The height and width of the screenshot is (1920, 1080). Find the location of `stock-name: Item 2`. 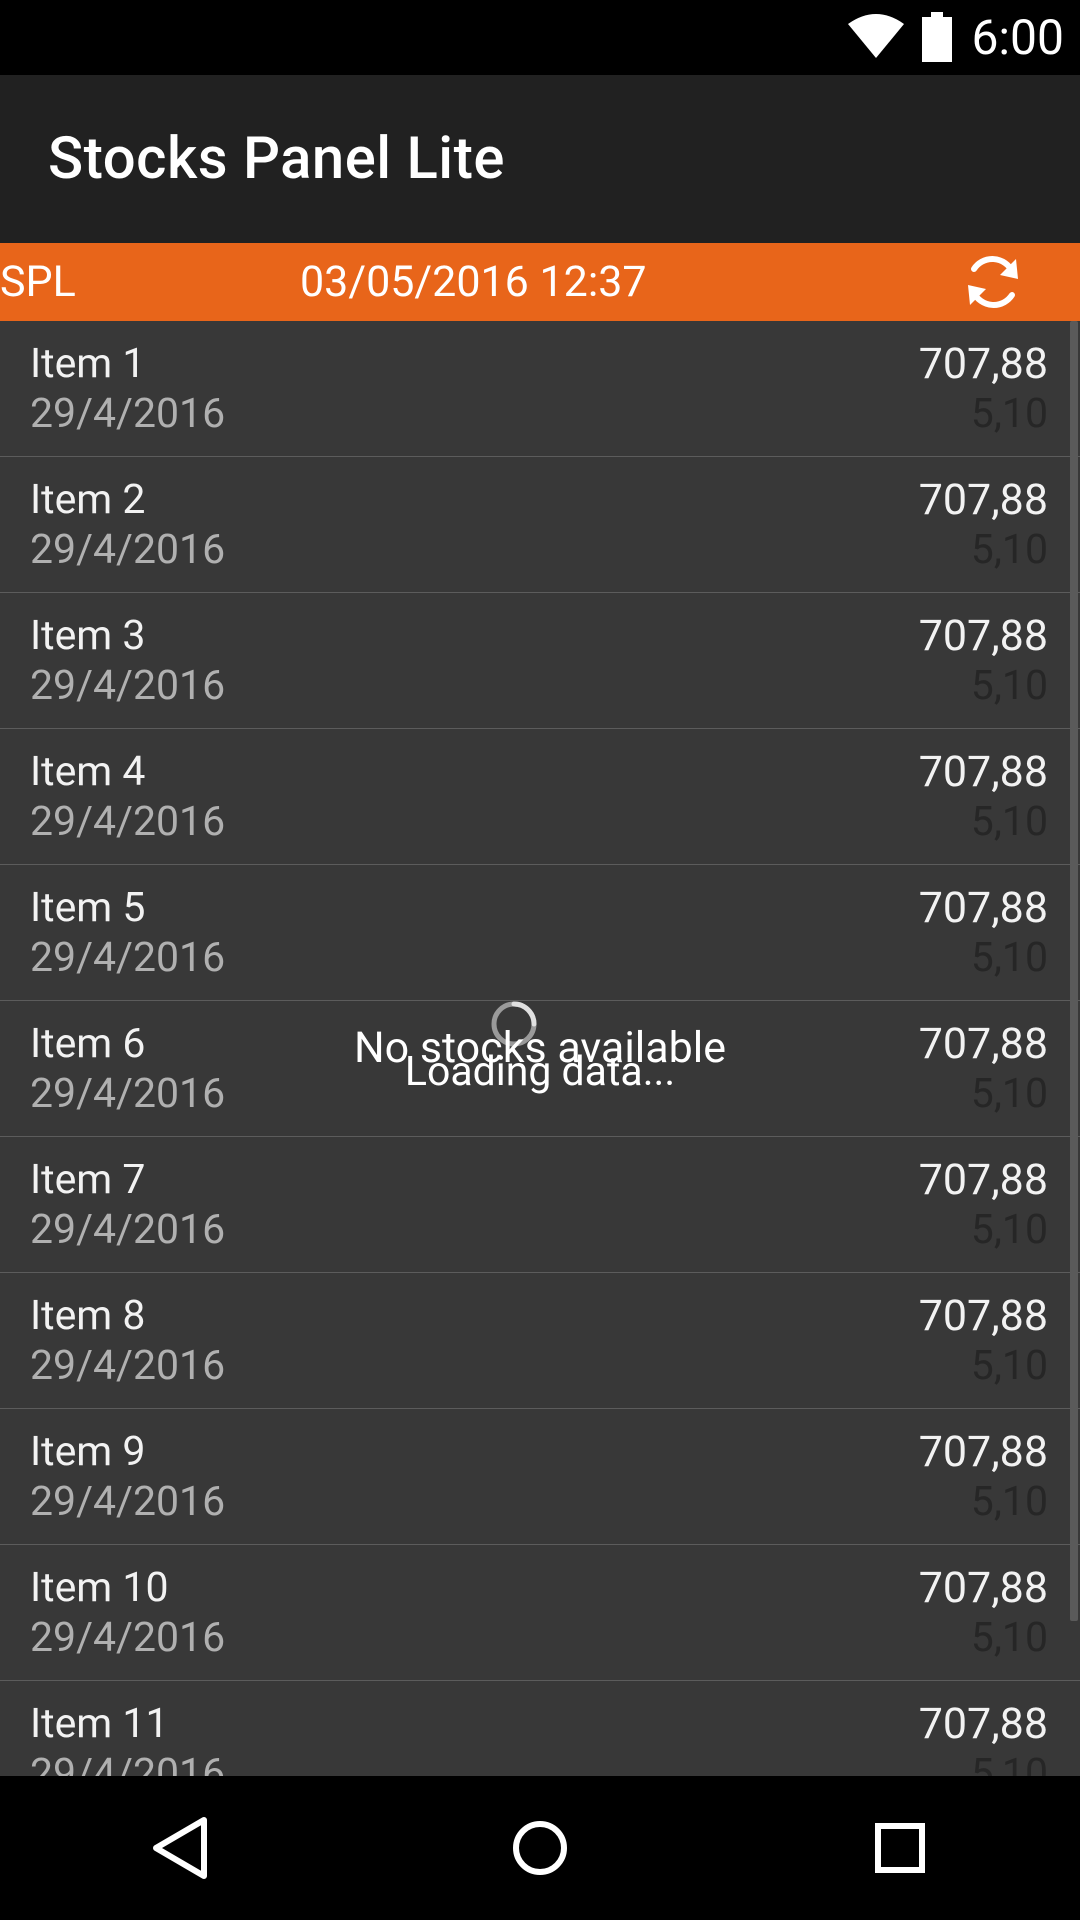

stock-name: Item 2 is located at coordinates (88, 500).